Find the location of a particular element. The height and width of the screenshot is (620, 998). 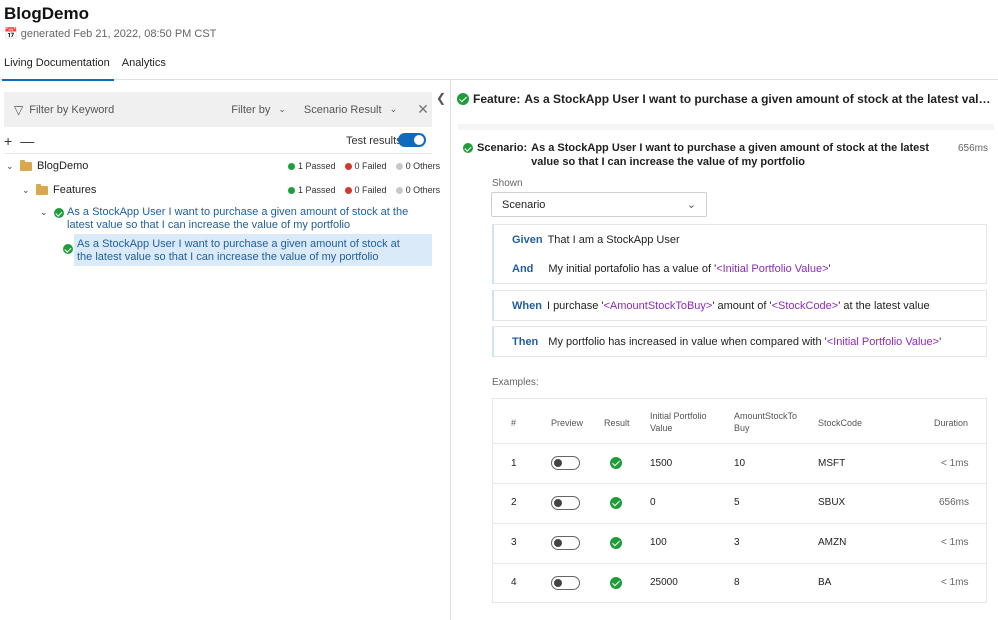

keyword-filter-input: Filter by Keyword is located at coordinates (124, 110).